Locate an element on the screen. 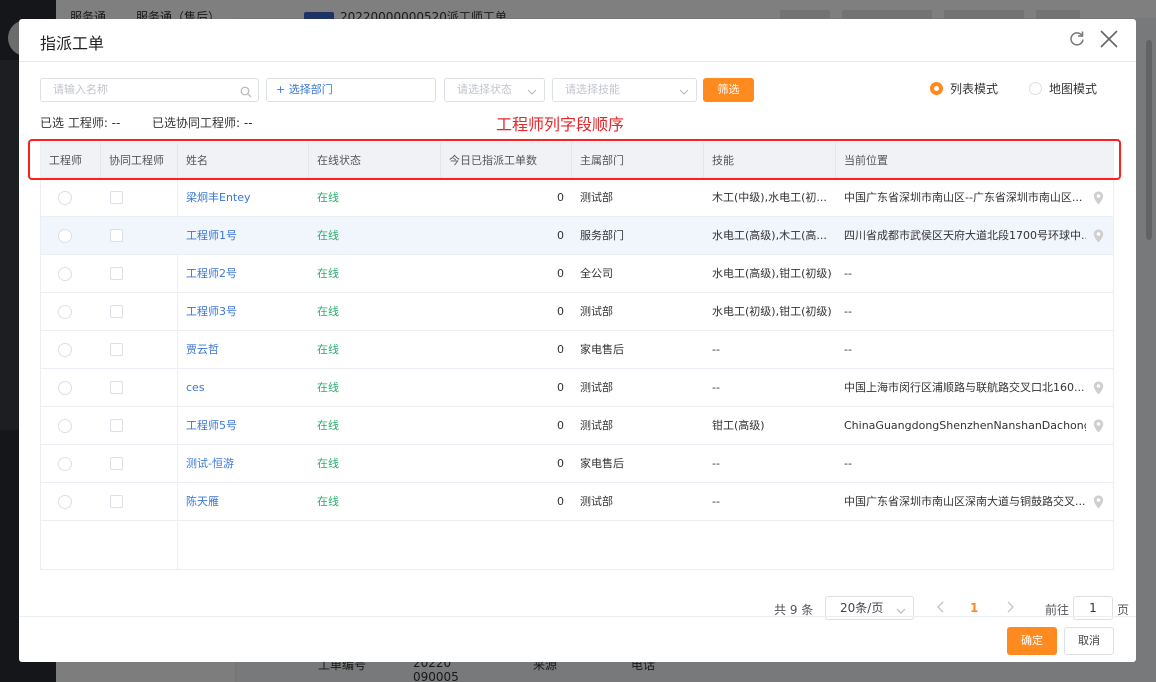  confirm-button: 确定 is located at coordinates (1032, 641).